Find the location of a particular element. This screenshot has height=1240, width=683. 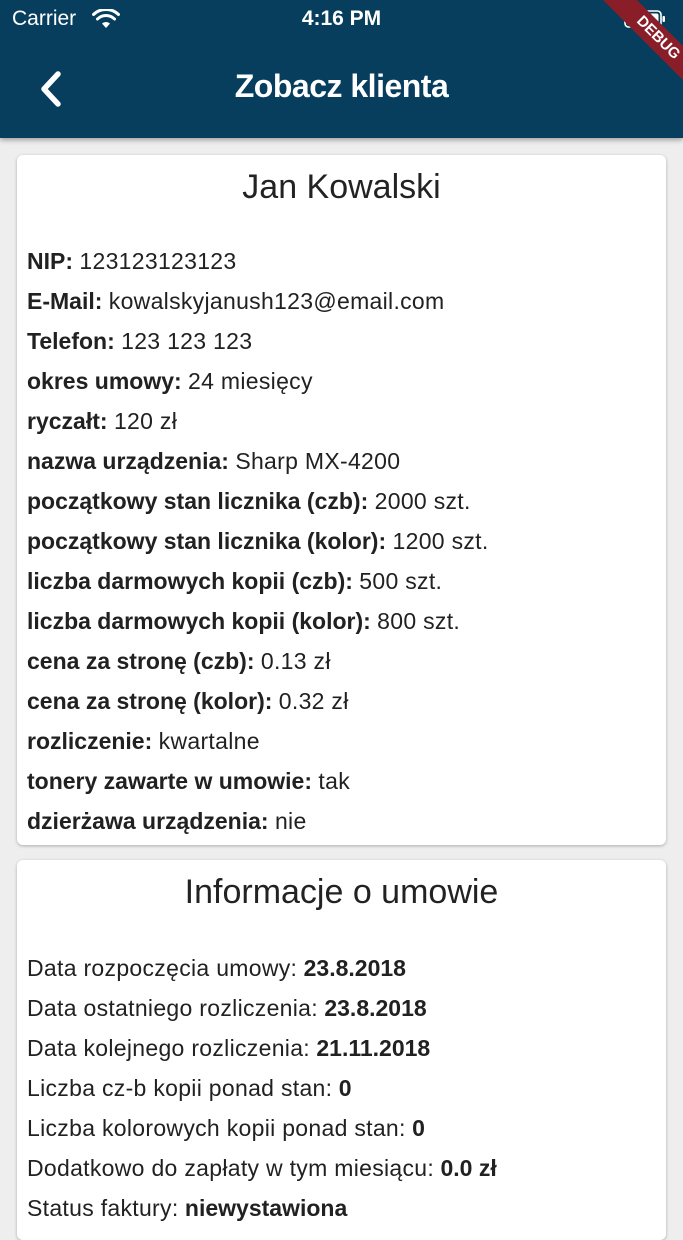

field-free-copies-bw: liczba darmowych kopii (czb): 500 szt. is located at coordinates (342, 581).